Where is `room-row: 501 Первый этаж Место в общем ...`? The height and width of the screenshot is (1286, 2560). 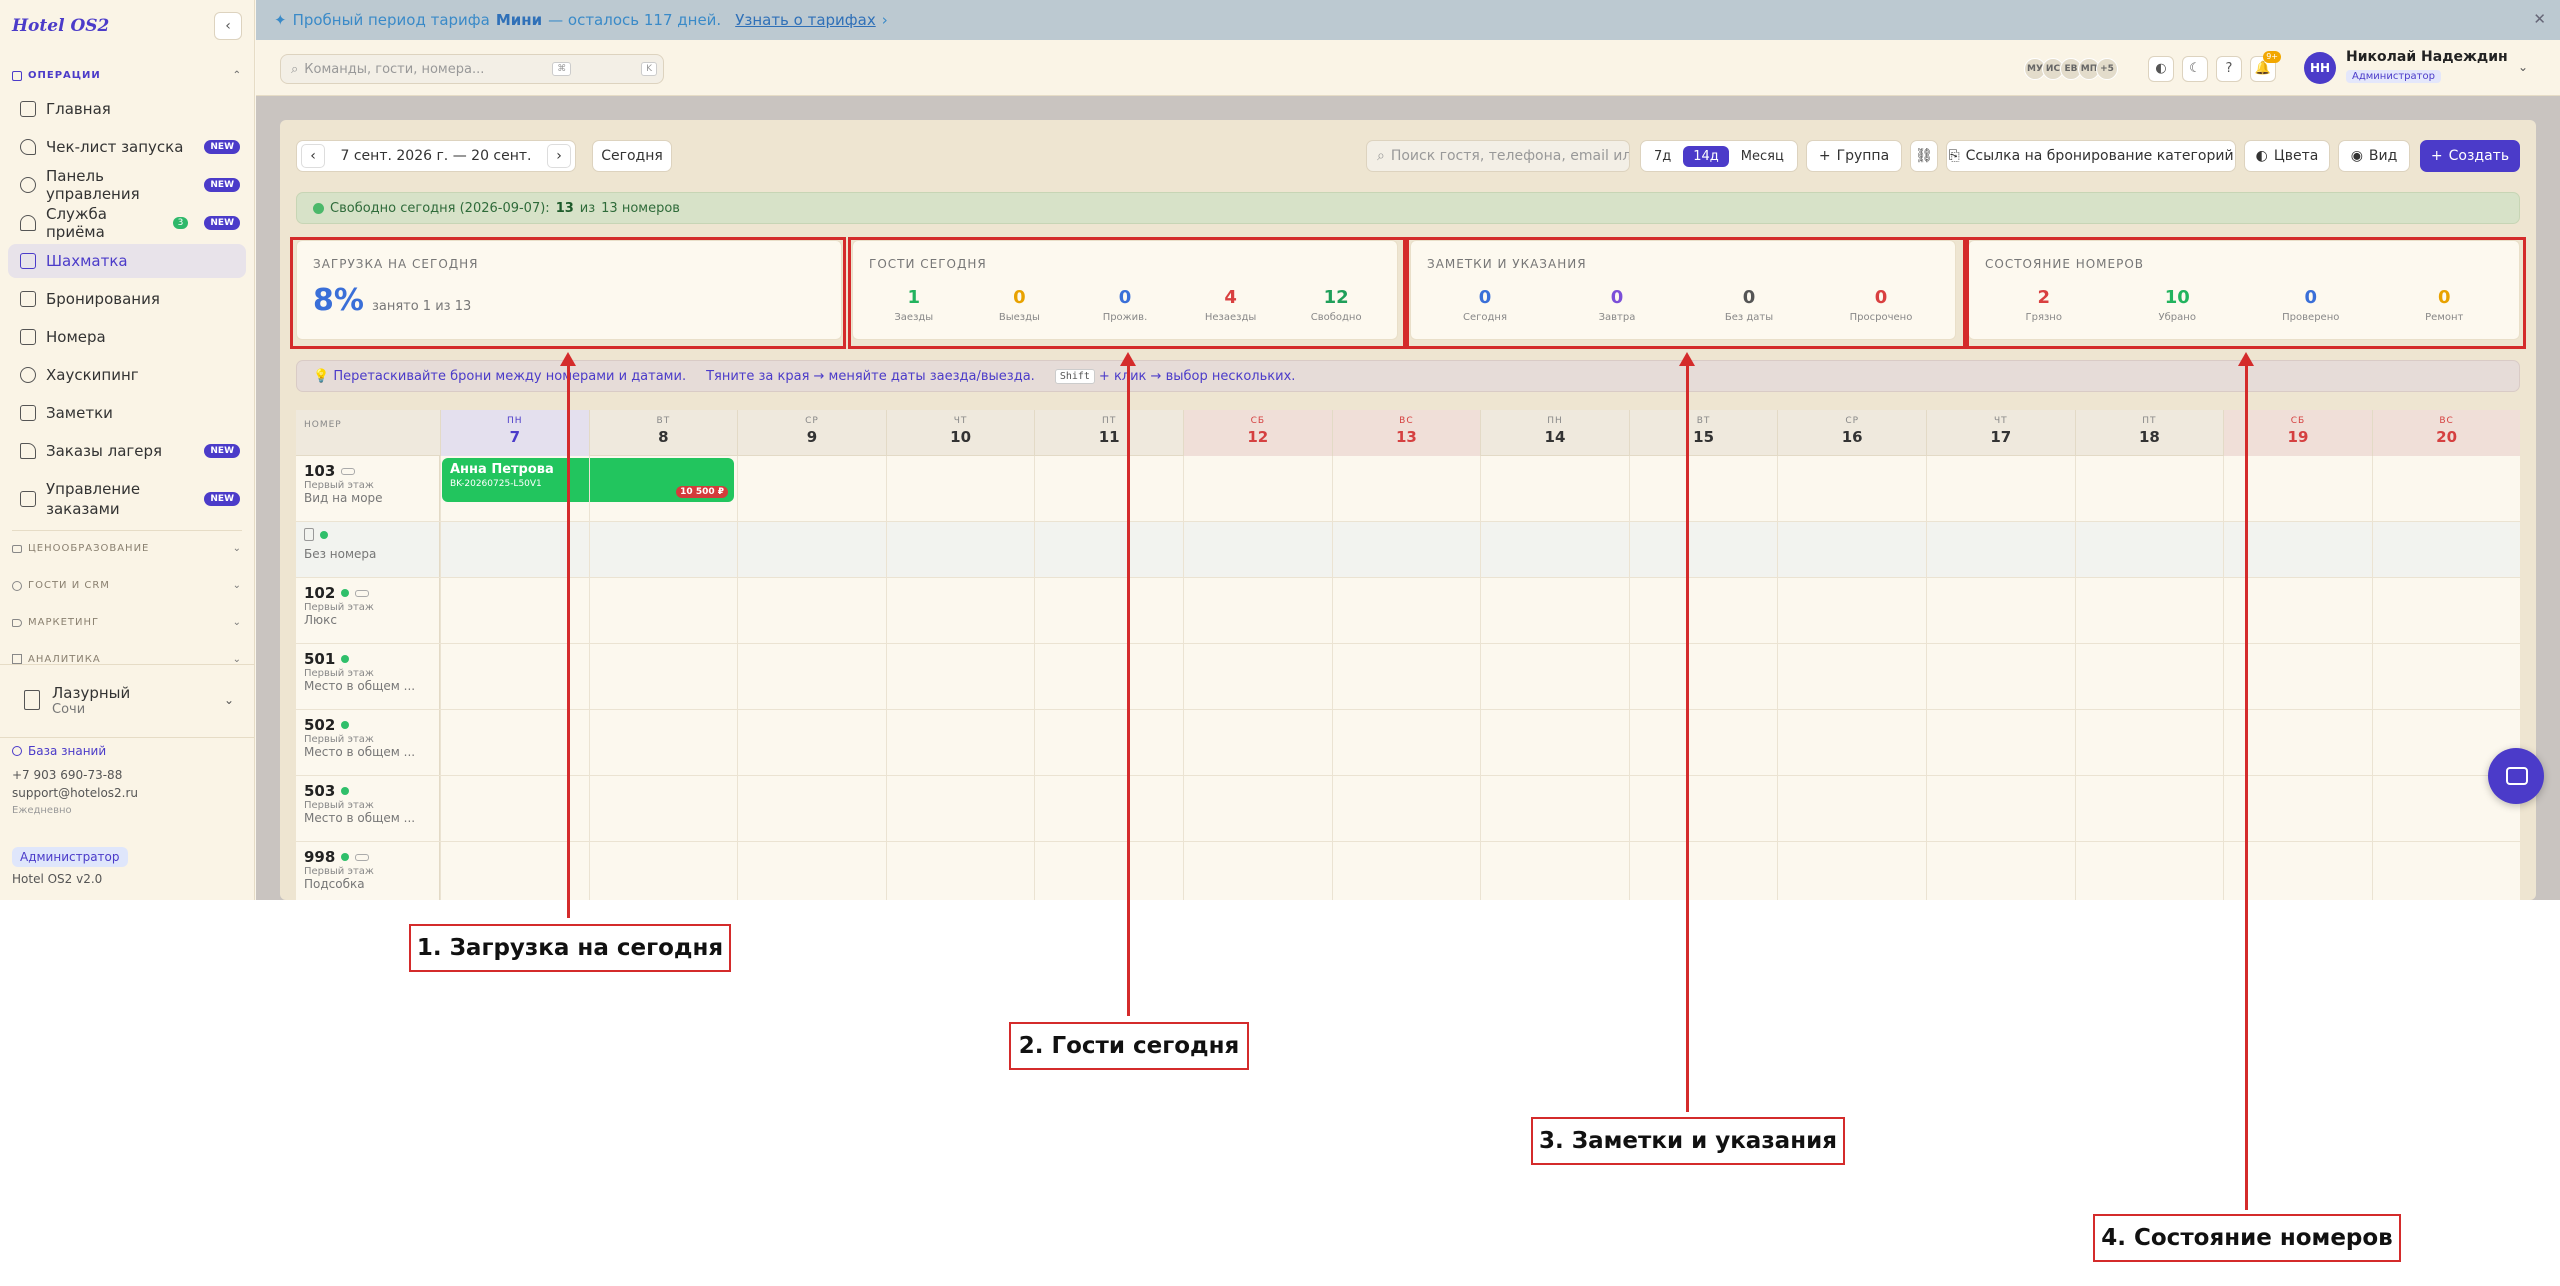 room-row: 501 Первый этаж Место в общем ... is located at coordinates (1408, 677).